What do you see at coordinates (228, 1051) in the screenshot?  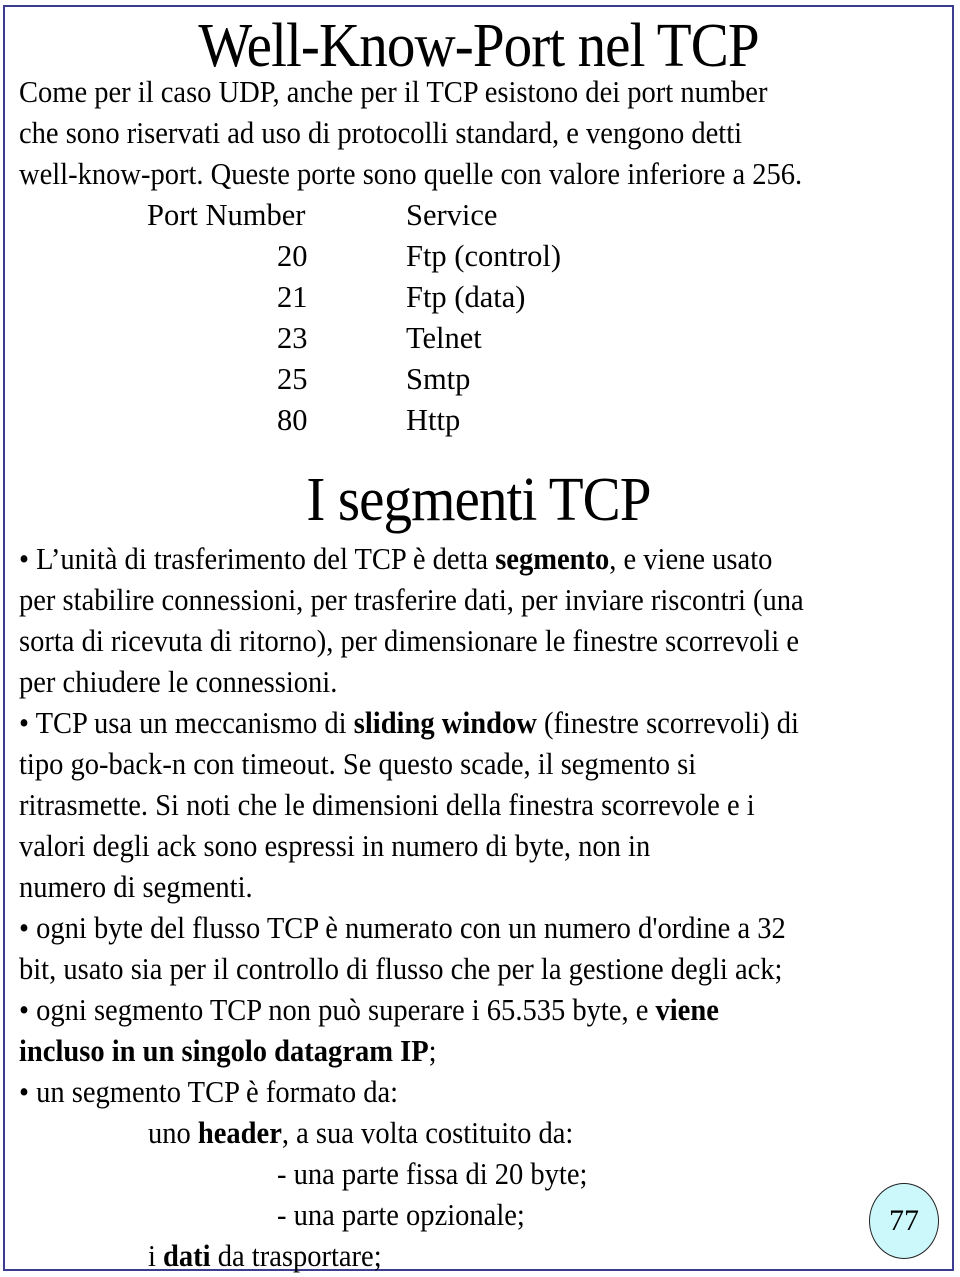 I see `bullet-line: incluso in un singolo datagram IP;` at bounding box center [228, 1051].